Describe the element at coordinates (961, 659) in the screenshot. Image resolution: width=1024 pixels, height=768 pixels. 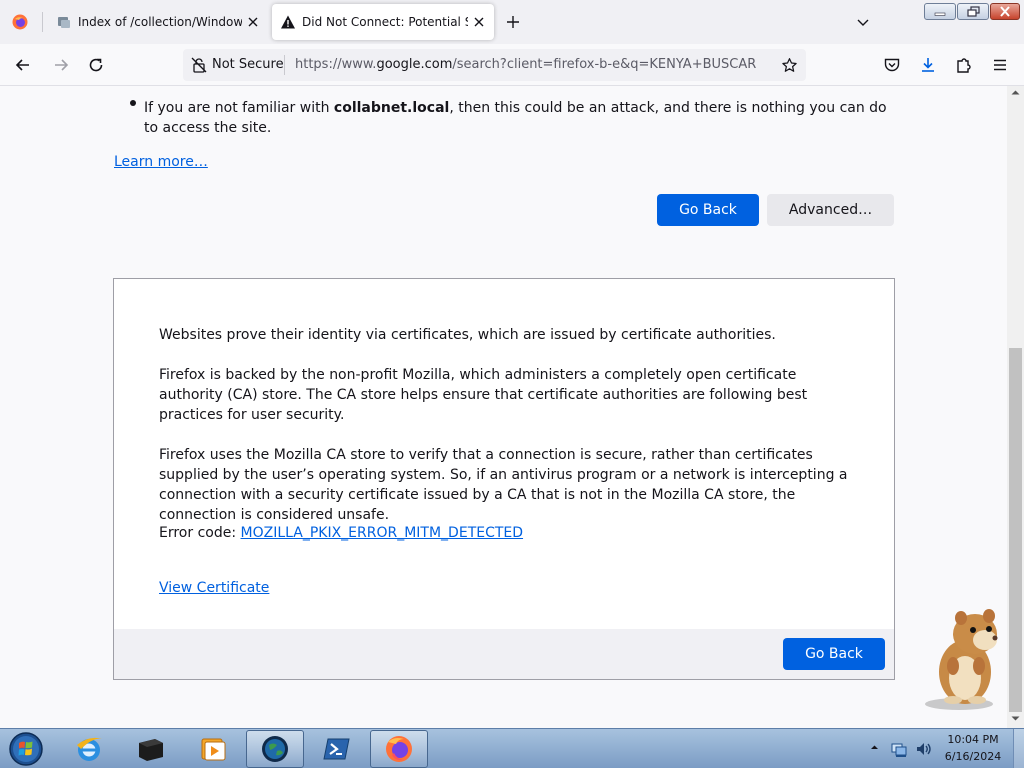
I see `hamster-mascot-icon` at that location.